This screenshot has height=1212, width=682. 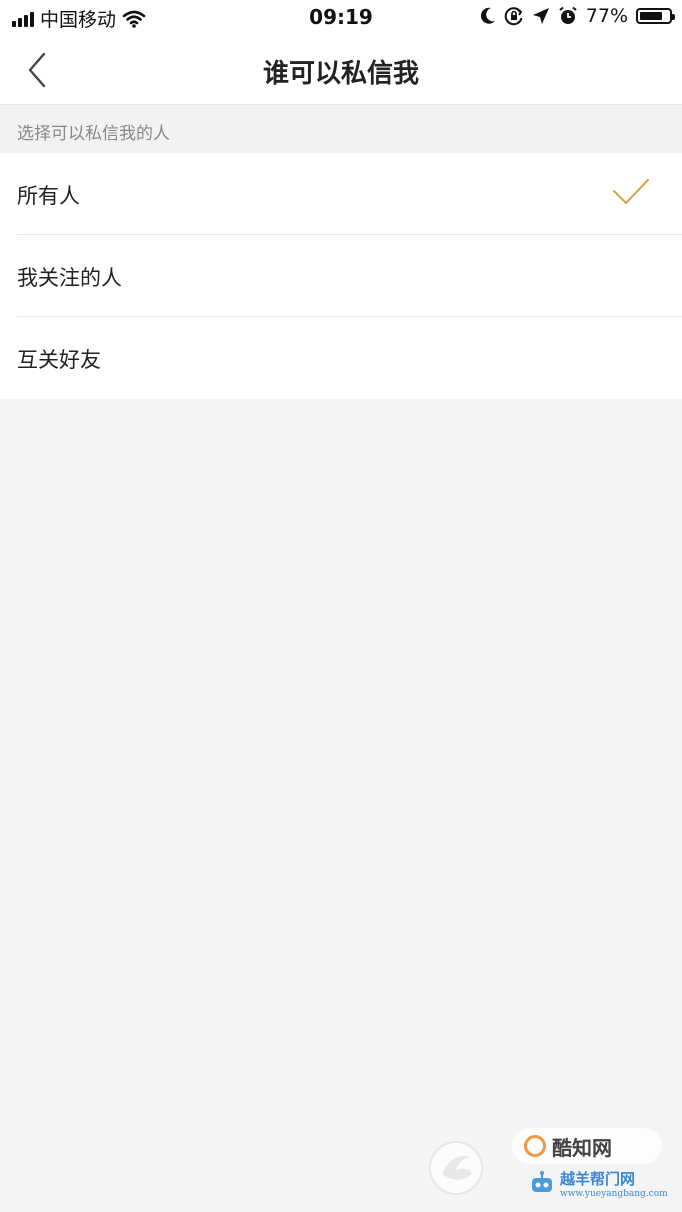 What do you see at coordinates (614, 1194) in the screenshot?
I see `watermark-url: www.yueyangbang.com` at bounding box center [614, 1194].